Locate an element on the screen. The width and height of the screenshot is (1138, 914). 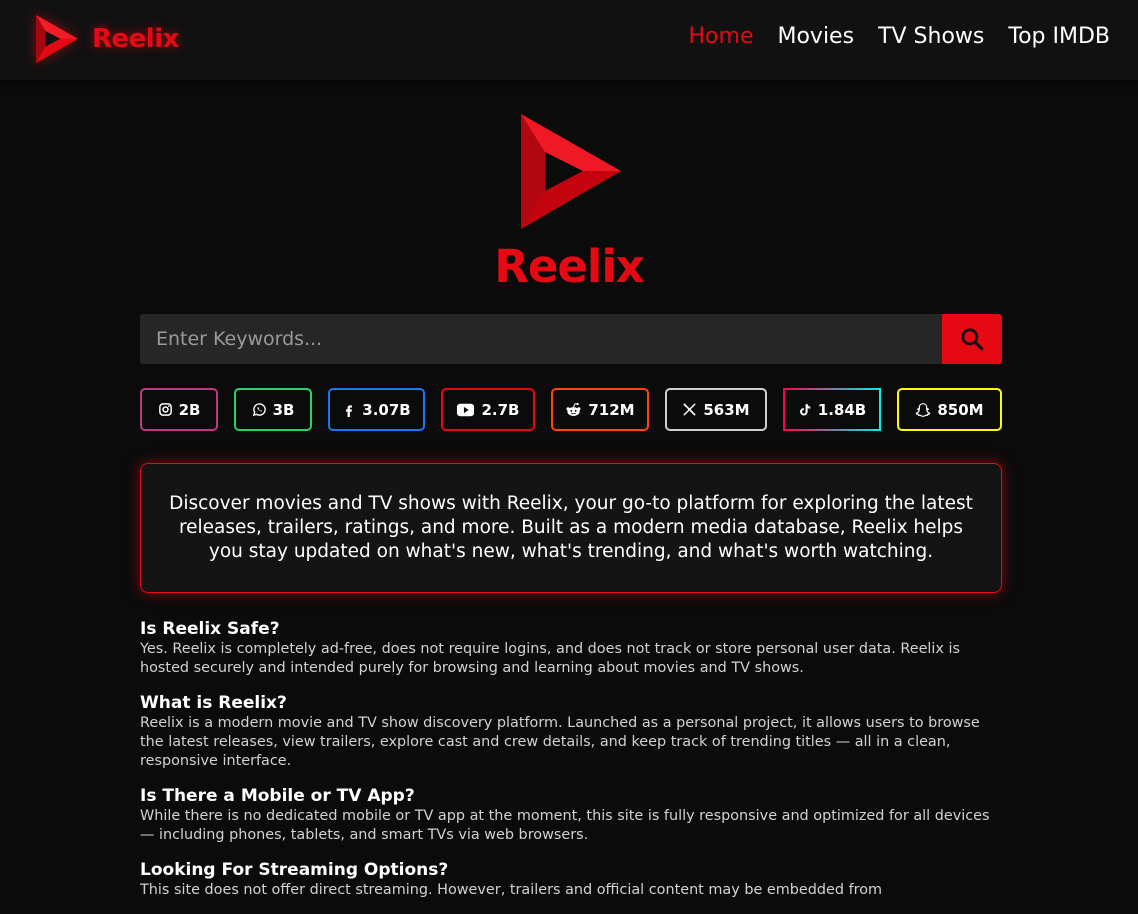
faq-question: What is Reelix? is located at coordinates (571, 703).